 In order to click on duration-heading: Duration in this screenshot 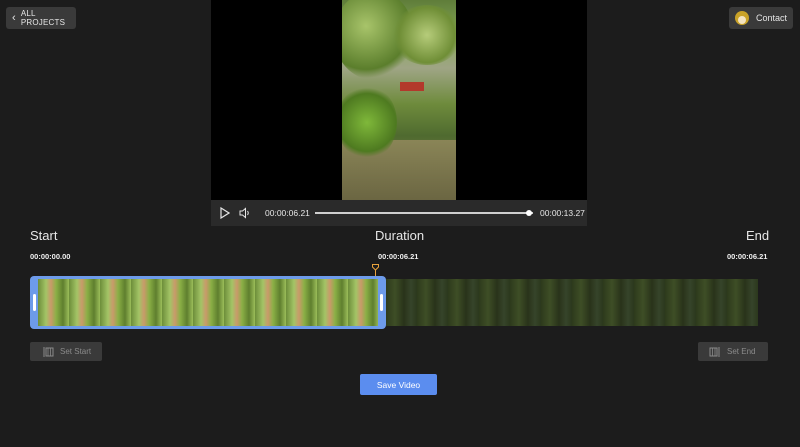, I will do `click(400, 235)`.